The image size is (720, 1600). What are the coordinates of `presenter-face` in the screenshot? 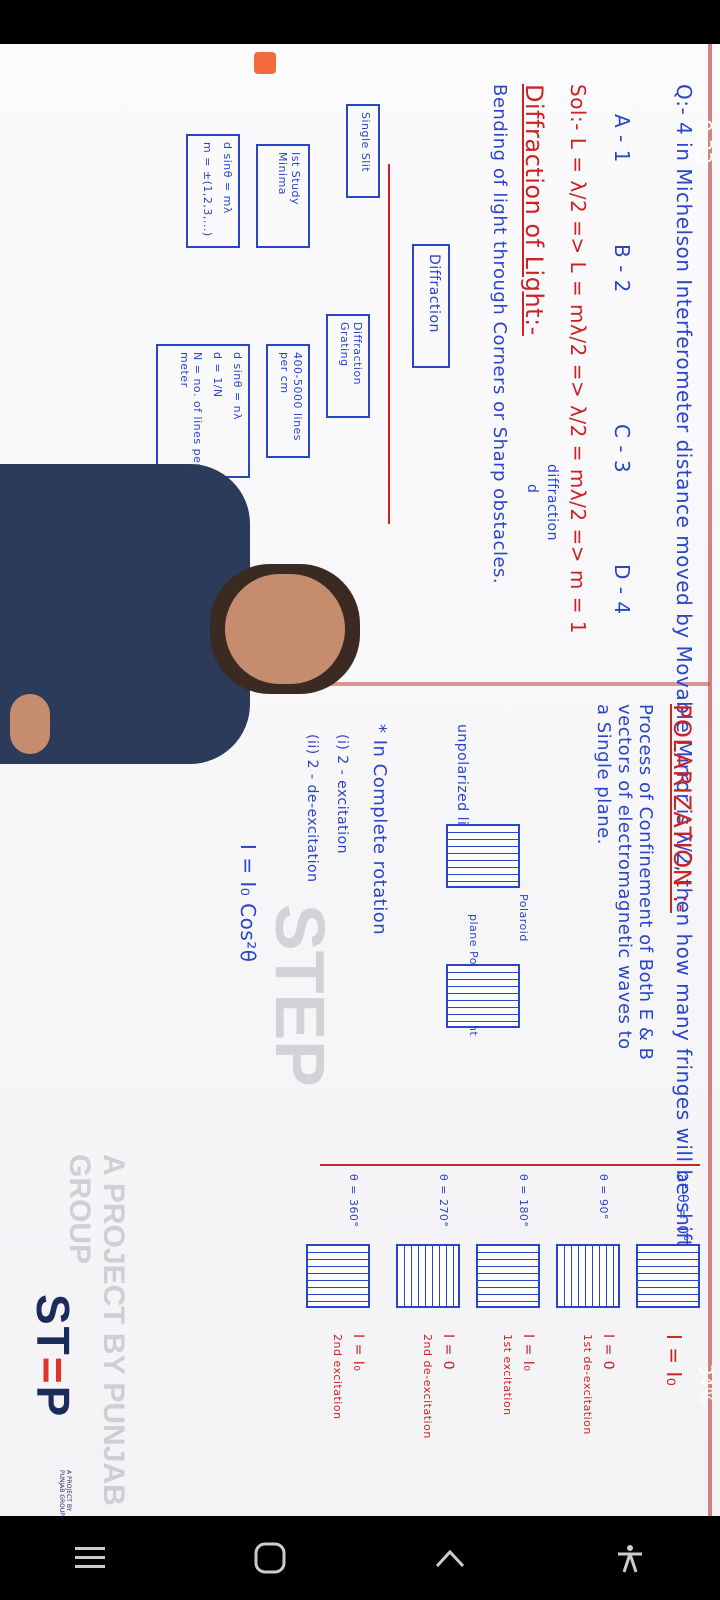 It's located at (285, 629).